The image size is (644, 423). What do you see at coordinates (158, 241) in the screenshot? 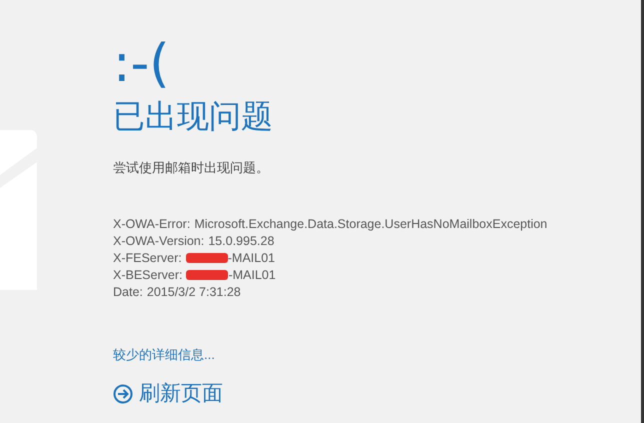
I see `detail-label: X-OWA-Version:` at bounding box center [158, 241].